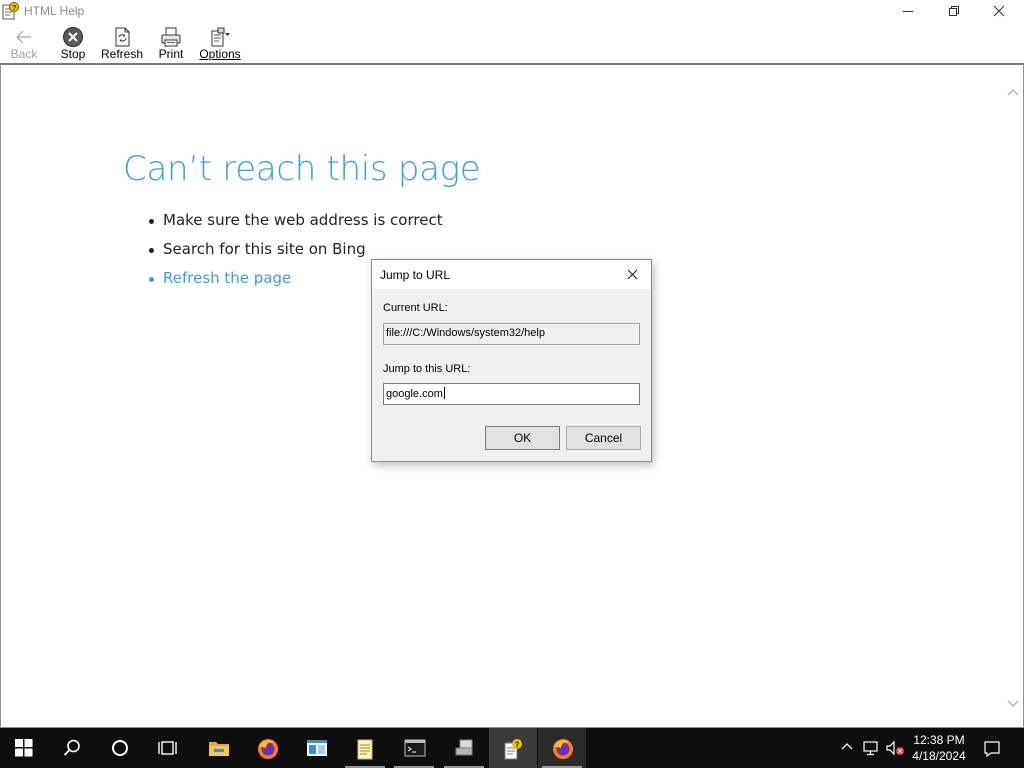 The image size is (1024, 768). I want to click on show-hidden-icons-button, so click(847, 748).